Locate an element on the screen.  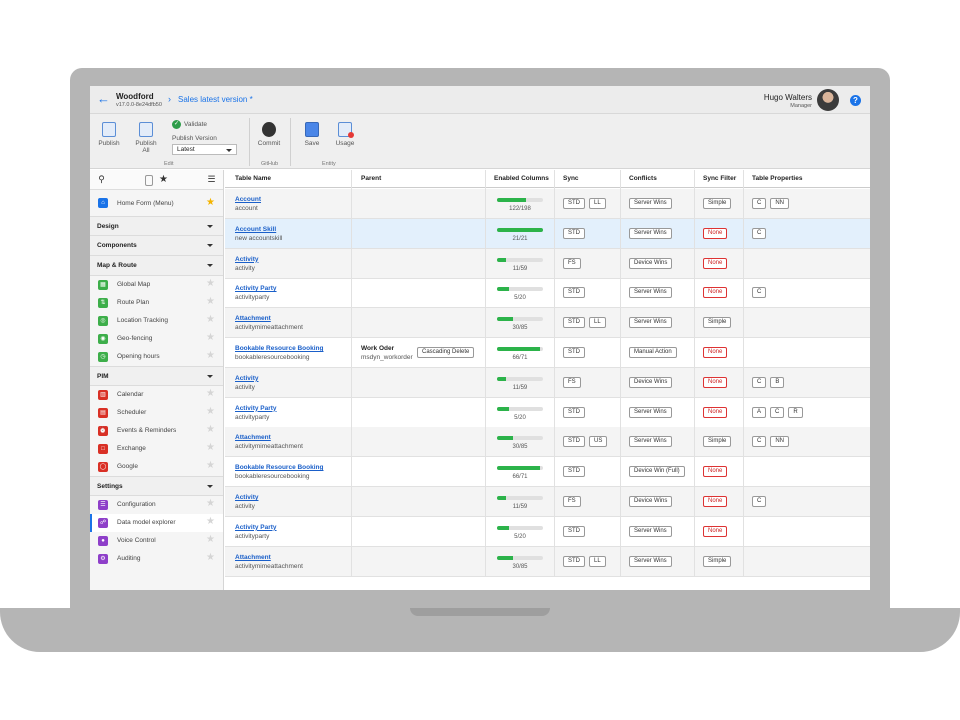
column-header: Sync Filter is located at coordinates (719, 178).